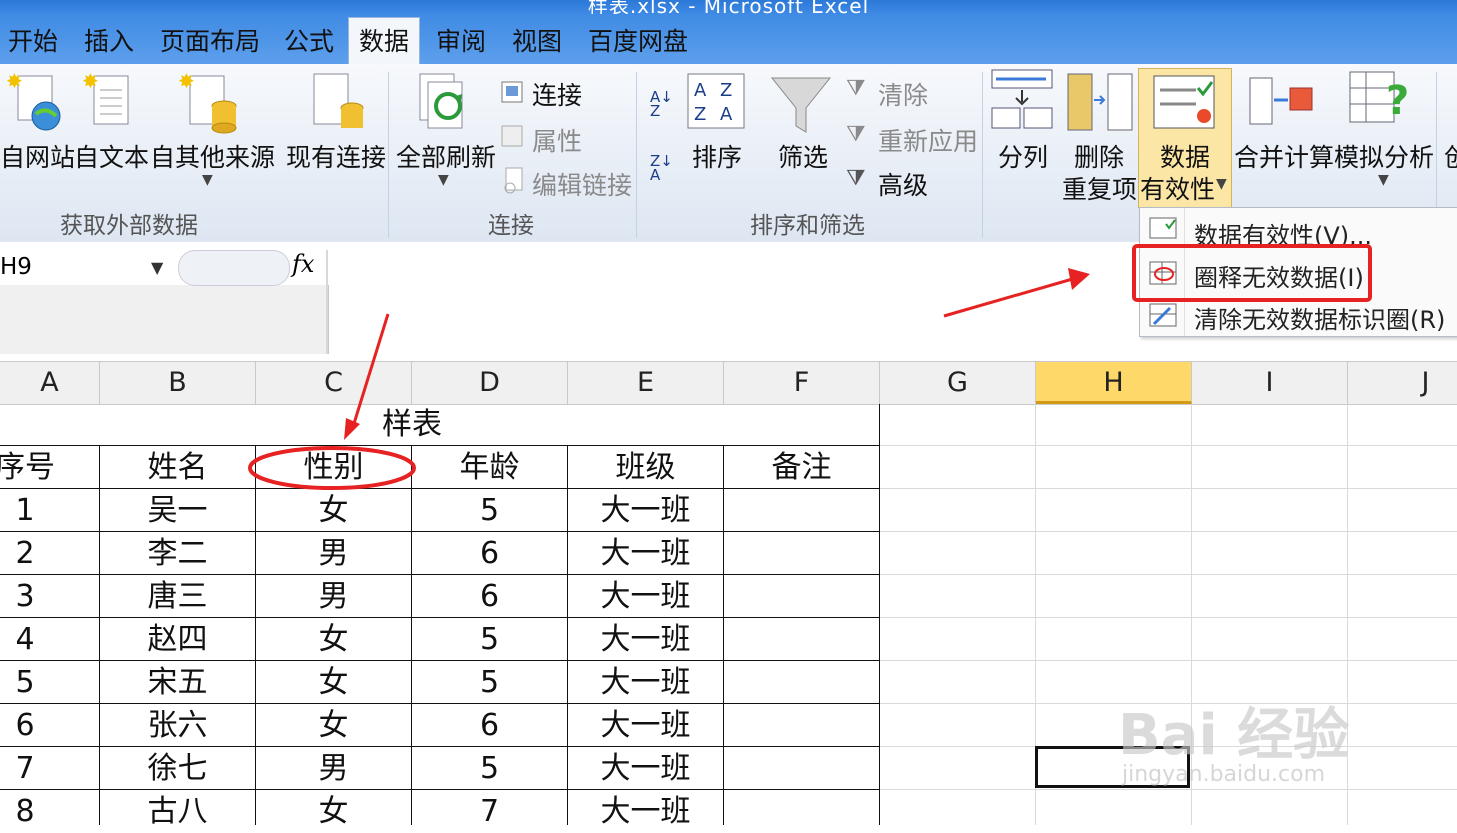 This screenshot has width=1457, height=833. I want to click on menu-item-clear-validation-circles: 清除无效数据标识圈(R), so click(1319, 317).